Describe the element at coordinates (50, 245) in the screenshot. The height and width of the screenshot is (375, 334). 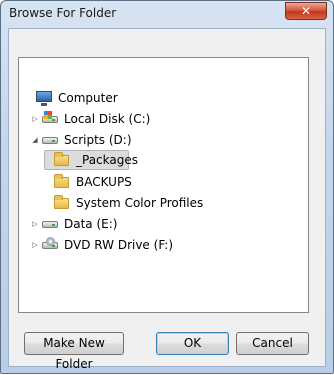
I see `dvd-drive-icon` at that location.